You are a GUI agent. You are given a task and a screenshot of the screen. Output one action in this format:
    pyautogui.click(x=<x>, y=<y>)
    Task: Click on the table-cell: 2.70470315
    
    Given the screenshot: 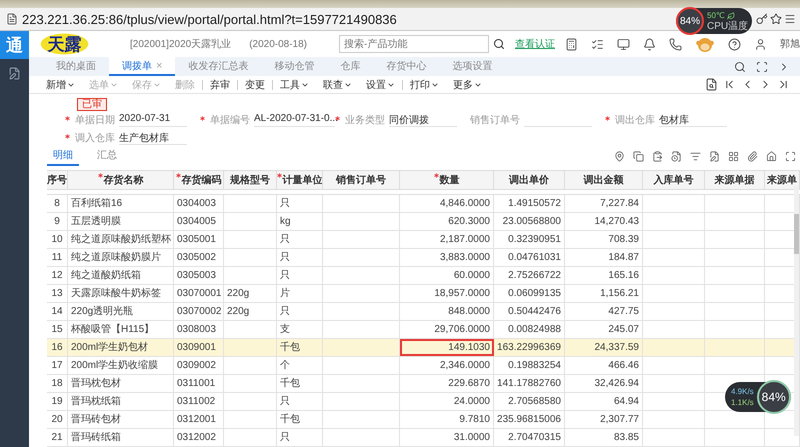 What is the action you would take?
    pyautogui.click(x=529, y=437)
    